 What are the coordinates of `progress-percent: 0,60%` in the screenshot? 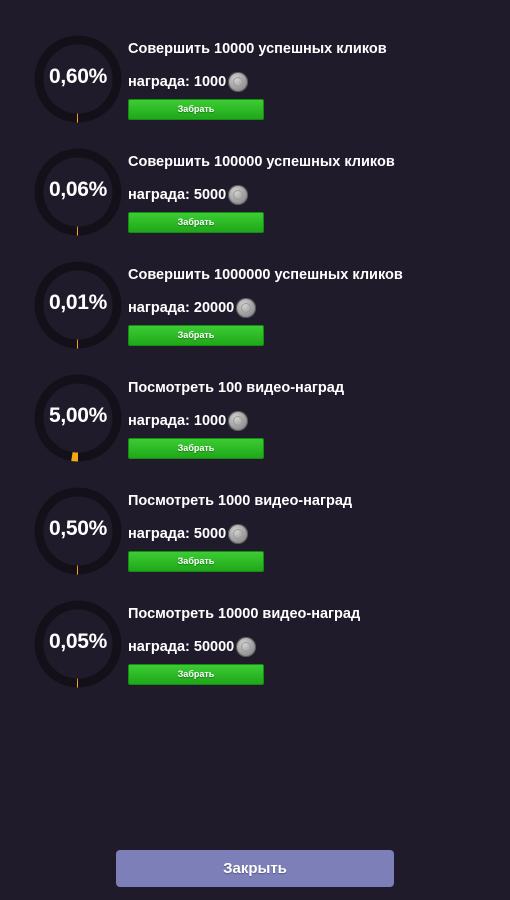 It's located at (78, 76).